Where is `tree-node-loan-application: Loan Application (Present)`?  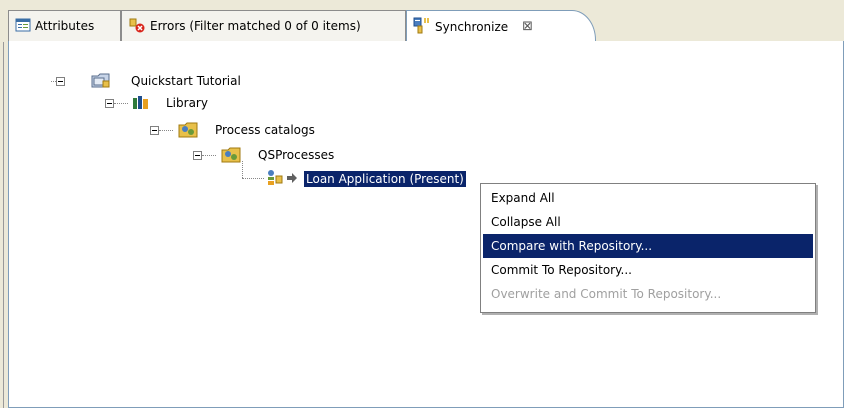
tree-node-loan-application: Loan Application (Present) is located at coordinates (366, 179).